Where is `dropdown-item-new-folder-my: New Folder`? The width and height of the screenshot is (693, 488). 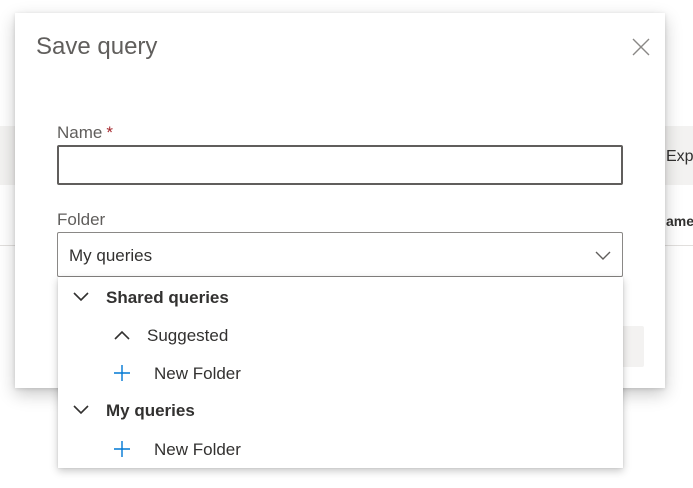 dropdown-item-new-folder-my: New Folder is located at coordinates (340, 449).